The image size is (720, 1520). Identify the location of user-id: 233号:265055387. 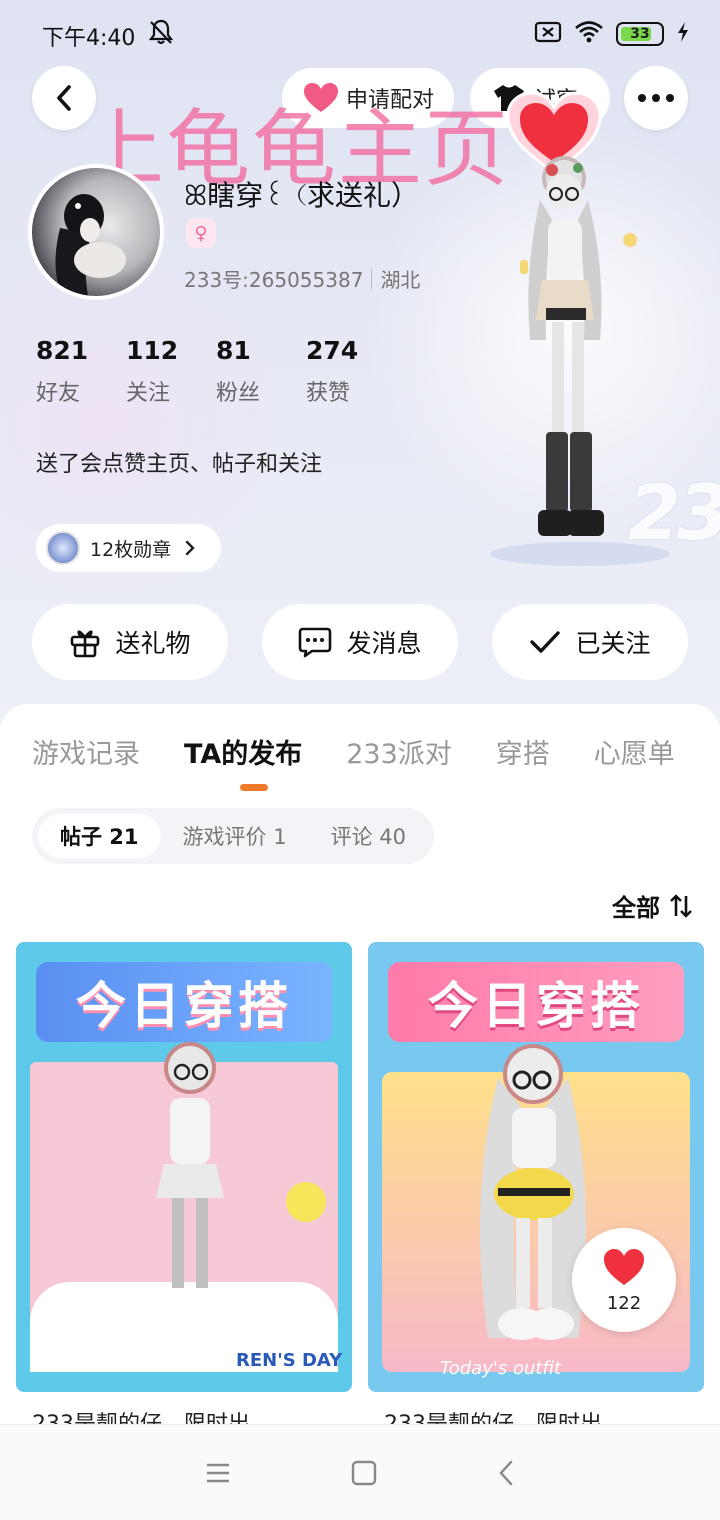
(274, 280).